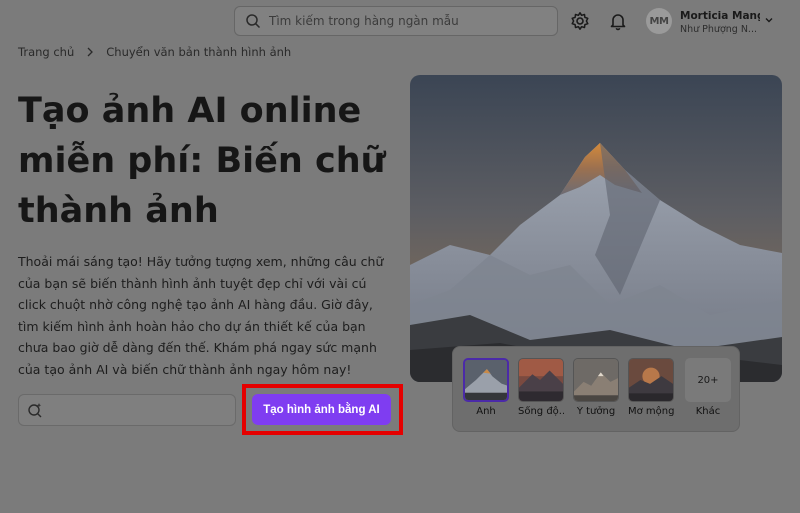 Image resolution: width=800 pixels, height=513 pixels. Describe the element at coordinates (708, 380) in the screenshot. I see `more-styles-count: 20+` at that location.